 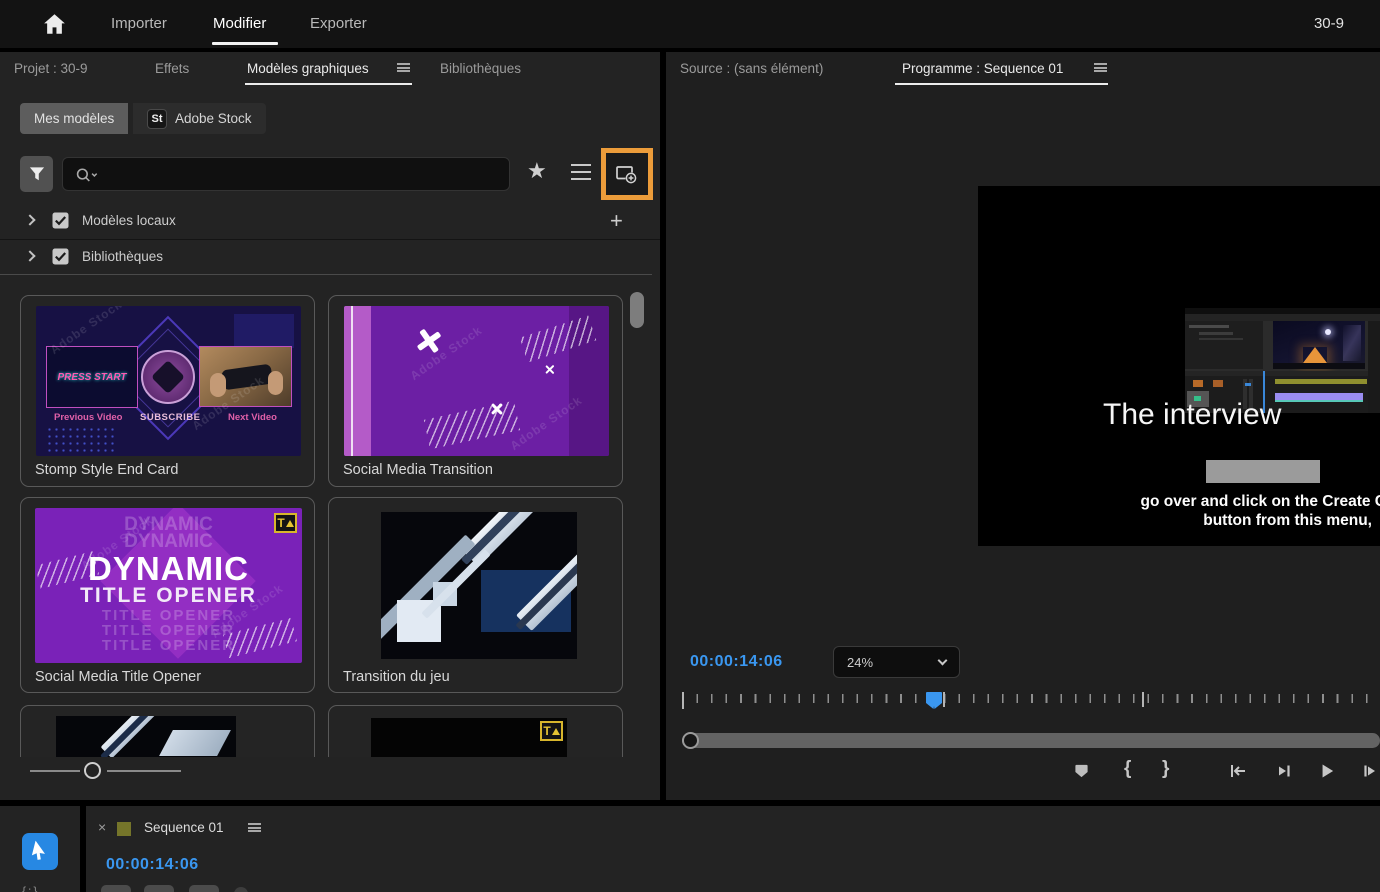 I want to click on sort-list-icon, so click(x=581, y=172).